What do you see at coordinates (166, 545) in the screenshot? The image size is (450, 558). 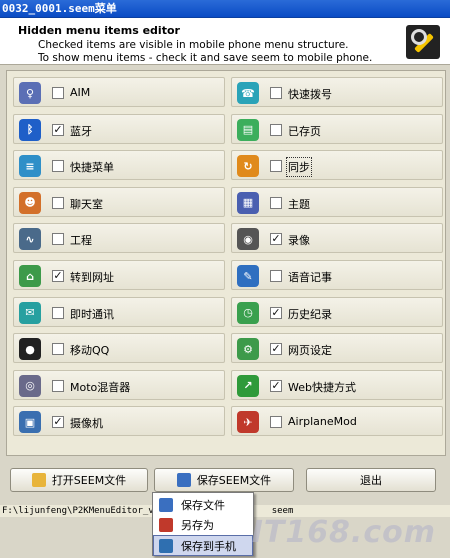 I see `save-to-phone-icon` at bounding box center [166, 545].